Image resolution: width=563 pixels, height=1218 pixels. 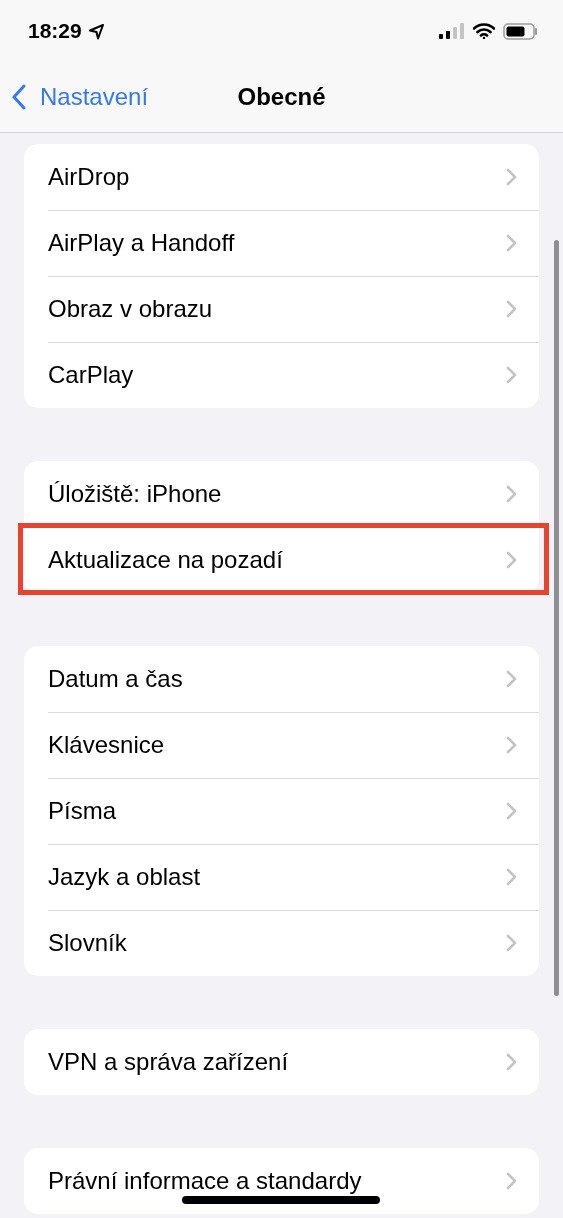 What do you see at coordinates (135, 494) in the screenshot?
I see `row-label: Úložiště: iPhone` at bounding box center [135, 494].